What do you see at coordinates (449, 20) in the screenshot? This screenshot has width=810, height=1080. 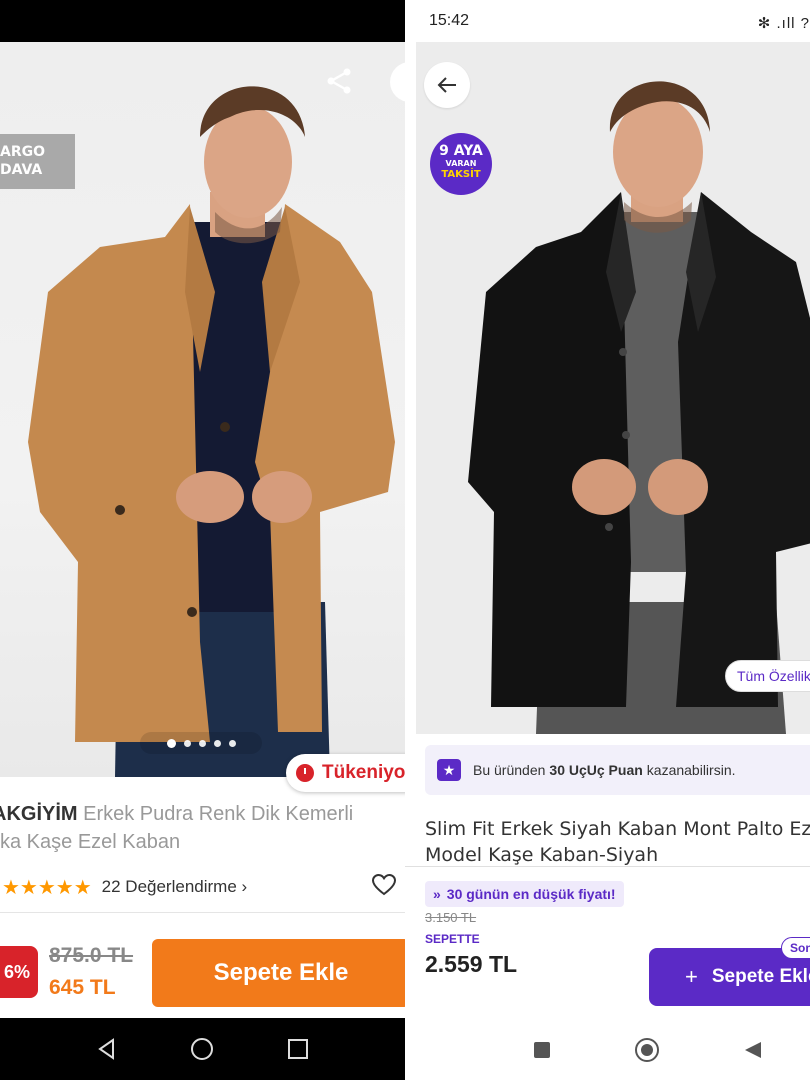 I see `status-time: 15:42` at bounding box center [449, 20].